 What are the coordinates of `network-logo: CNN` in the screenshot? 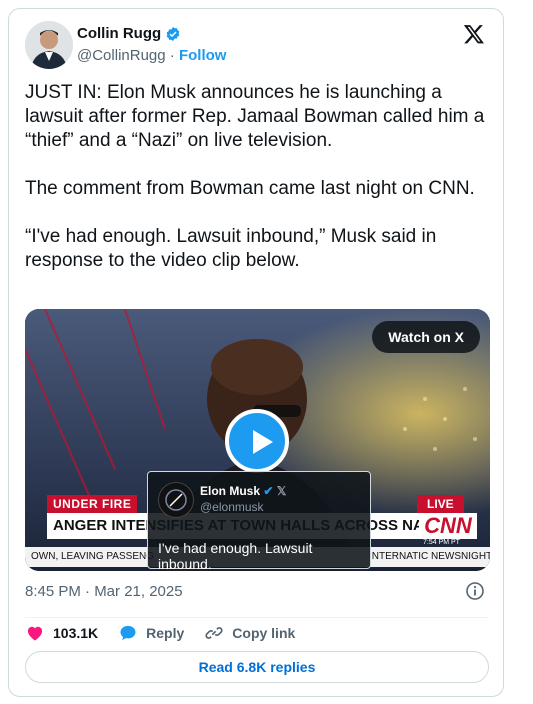 It's located at (448, 526).